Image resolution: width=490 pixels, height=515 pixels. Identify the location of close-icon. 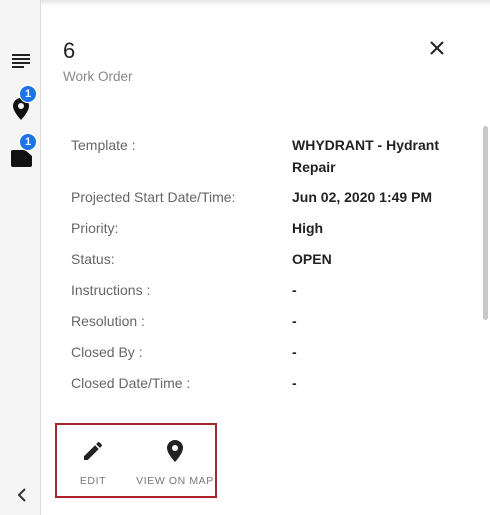
(437, 48).